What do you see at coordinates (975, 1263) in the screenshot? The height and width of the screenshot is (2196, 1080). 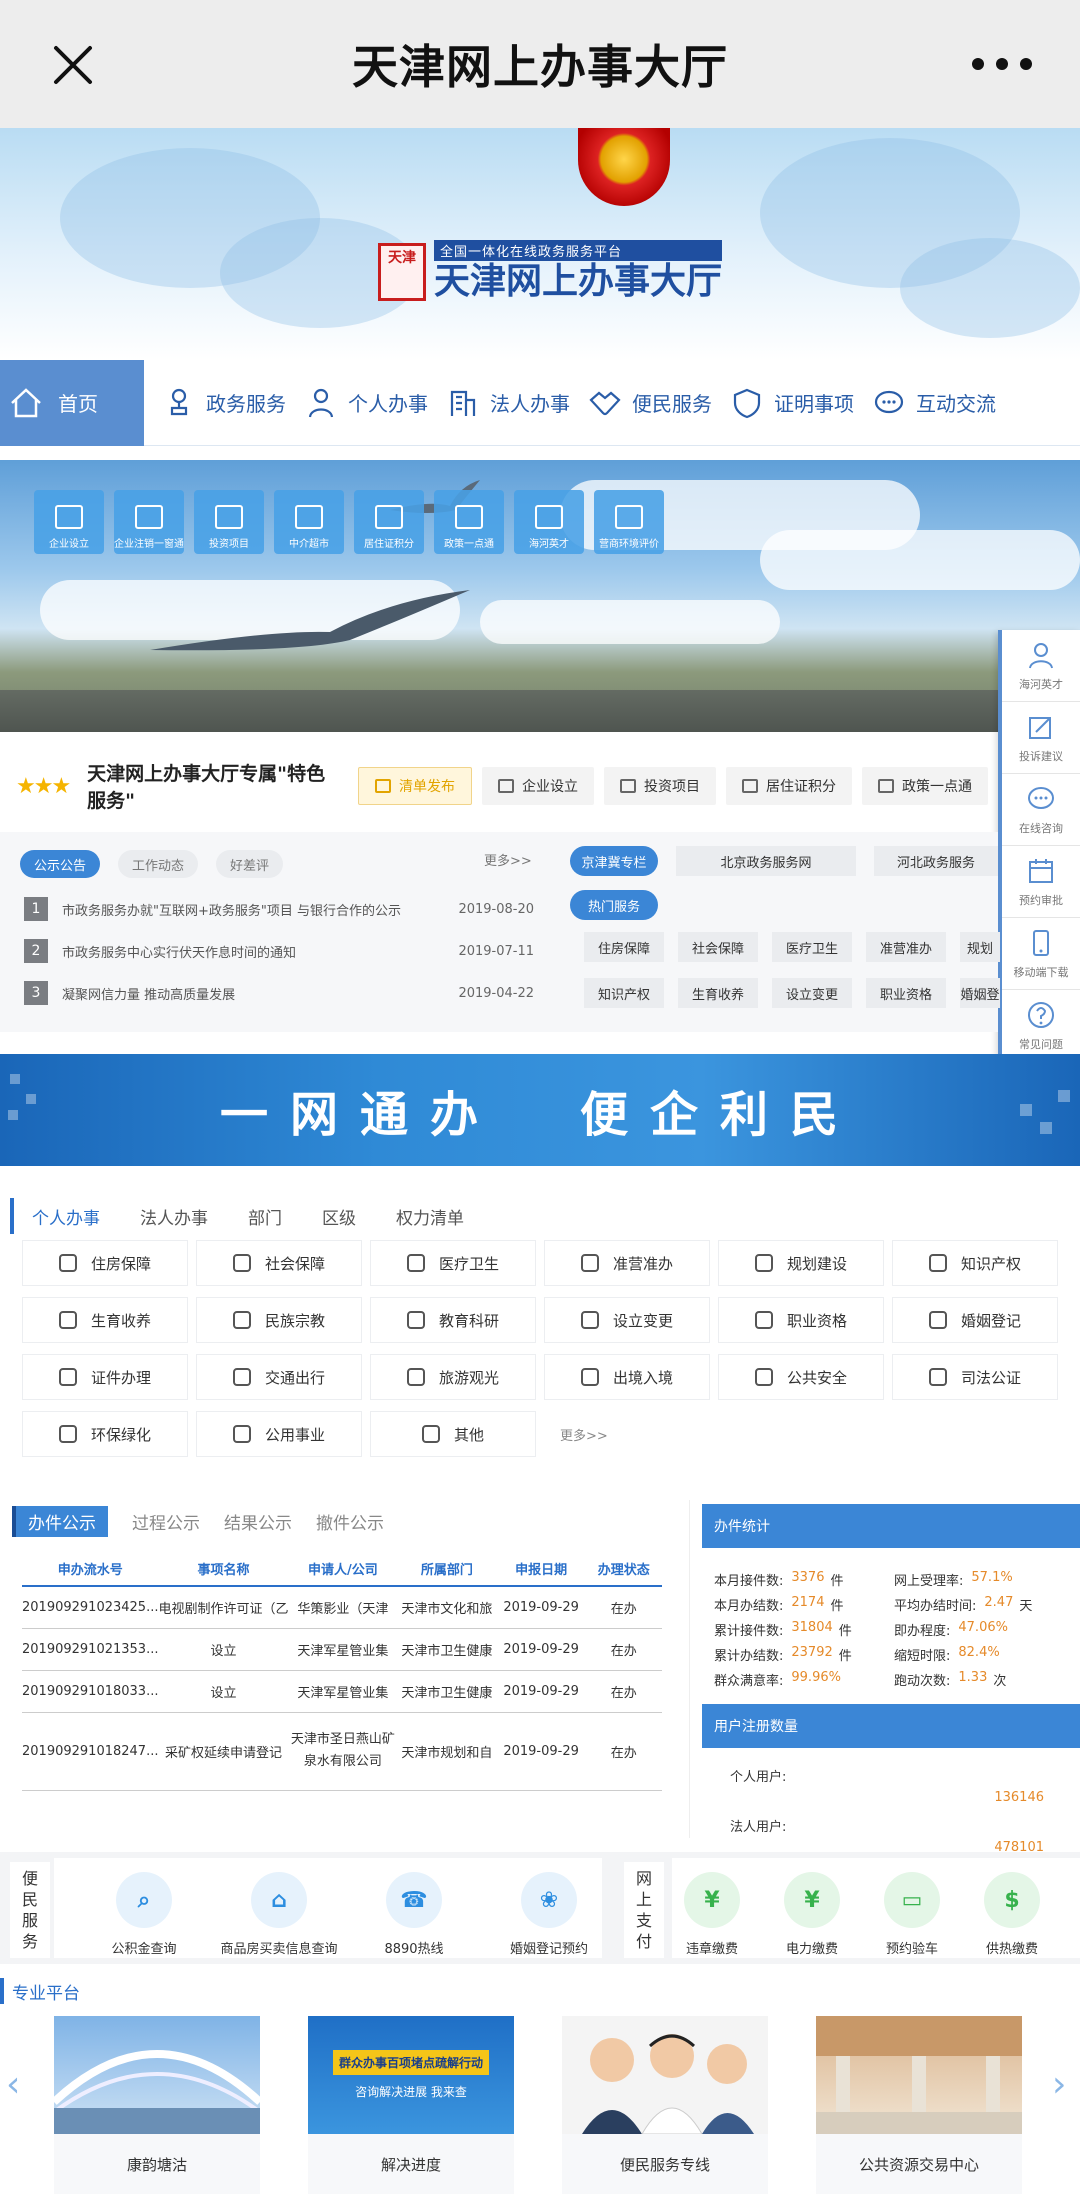 I see `category-item: 知识产权` at bounding box center [975, 1263].